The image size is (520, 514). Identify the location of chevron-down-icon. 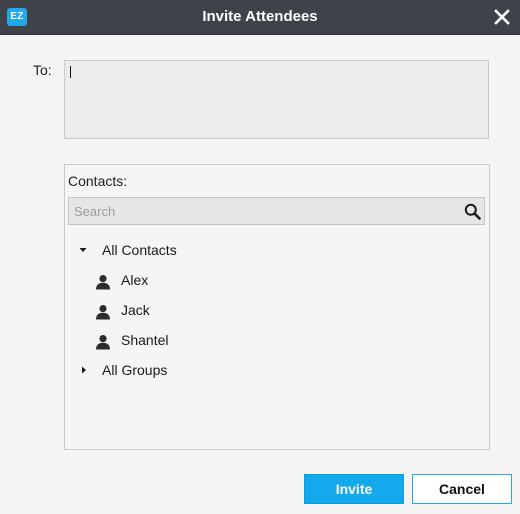
(83, 250).